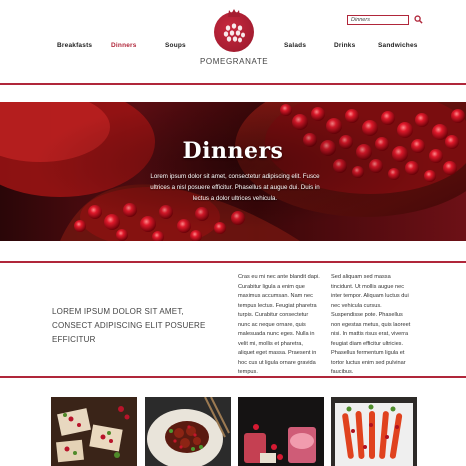 This screenshot has width=466, height=466. What do you see at coordinates (233, 262) in the screenshot?
I see `intro-top-divider` at bounding box center [233, 262].